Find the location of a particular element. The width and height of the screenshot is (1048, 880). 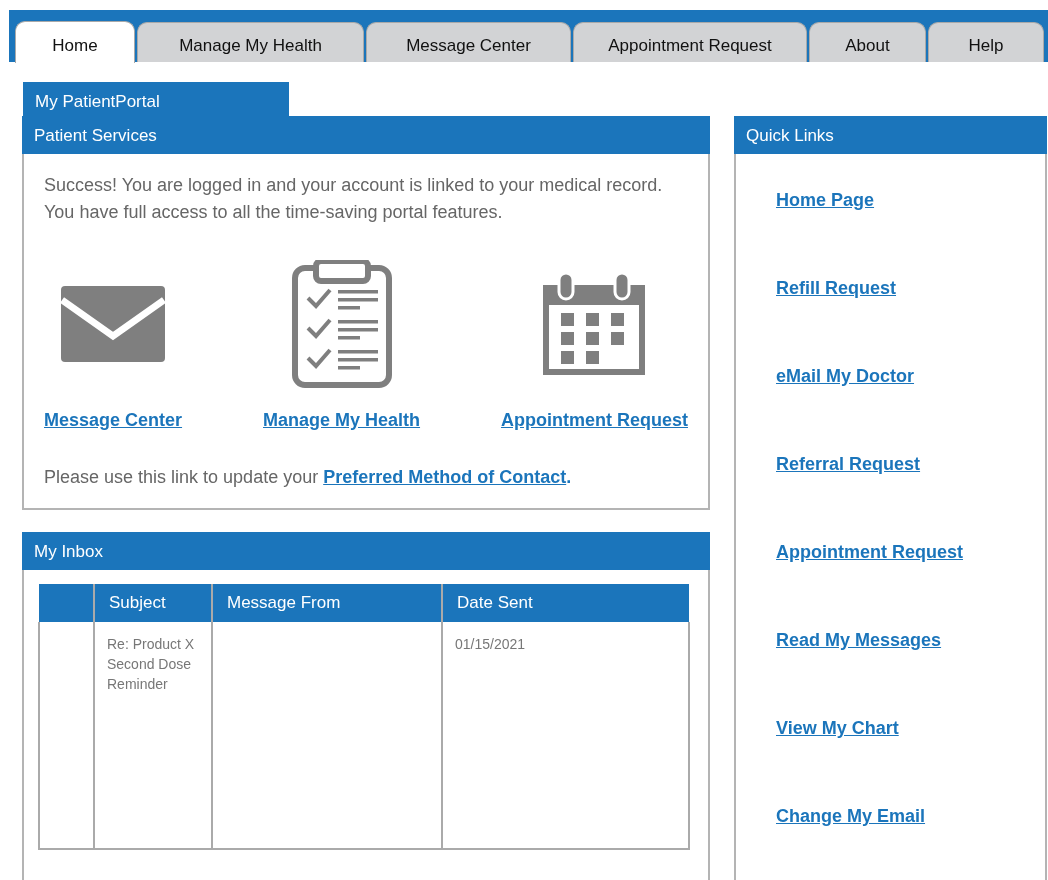

clipboard-checklist-icon is located at coordinates (341, 324).